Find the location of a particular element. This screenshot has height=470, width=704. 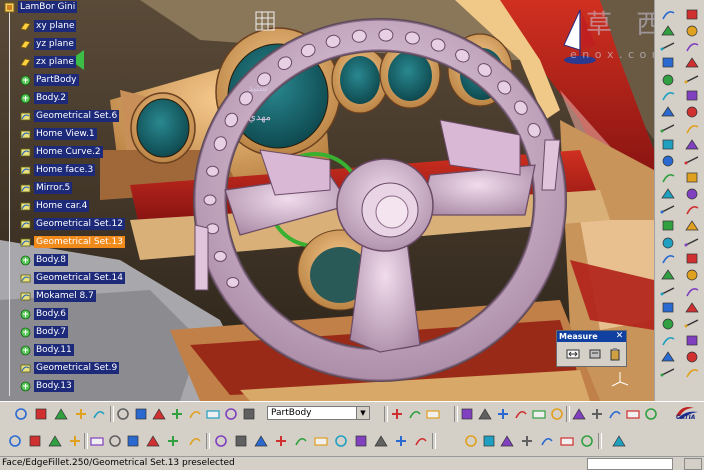

tree-item-yz-plane: yz plane is located at coordinates (48, 44).